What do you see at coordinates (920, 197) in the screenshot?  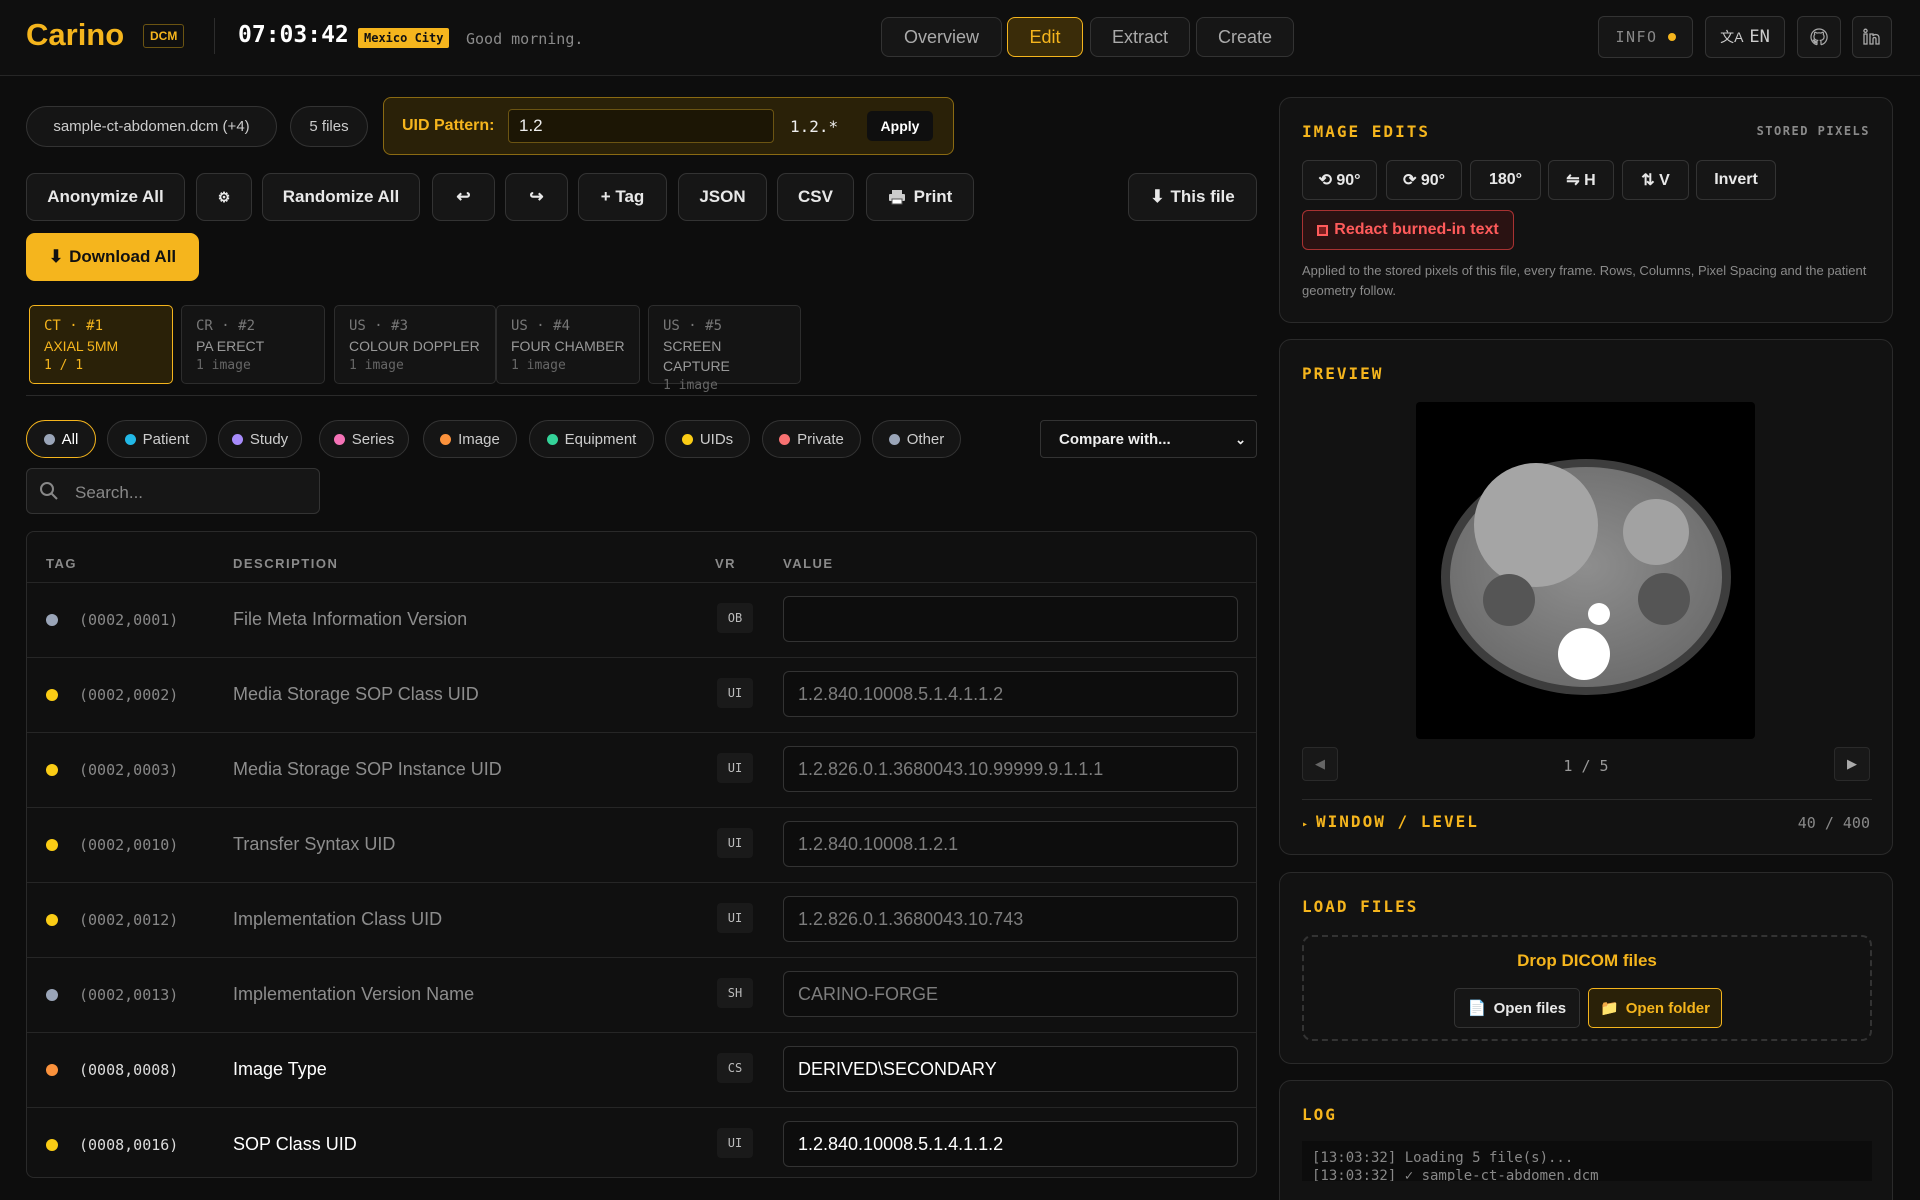 I see `print-button: Print` at bounding box center [920, 197].